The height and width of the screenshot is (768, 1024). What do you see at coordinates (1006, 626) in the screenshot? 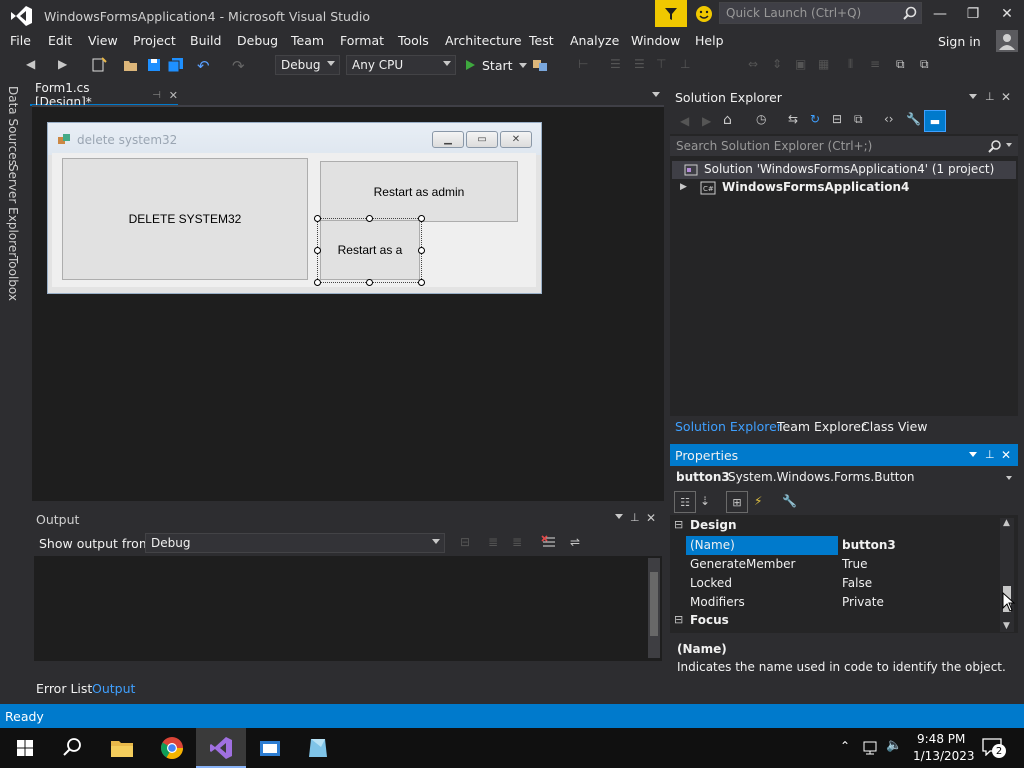
I see `scroll-down-icon: ▼` at bounding box center [1006, 626].